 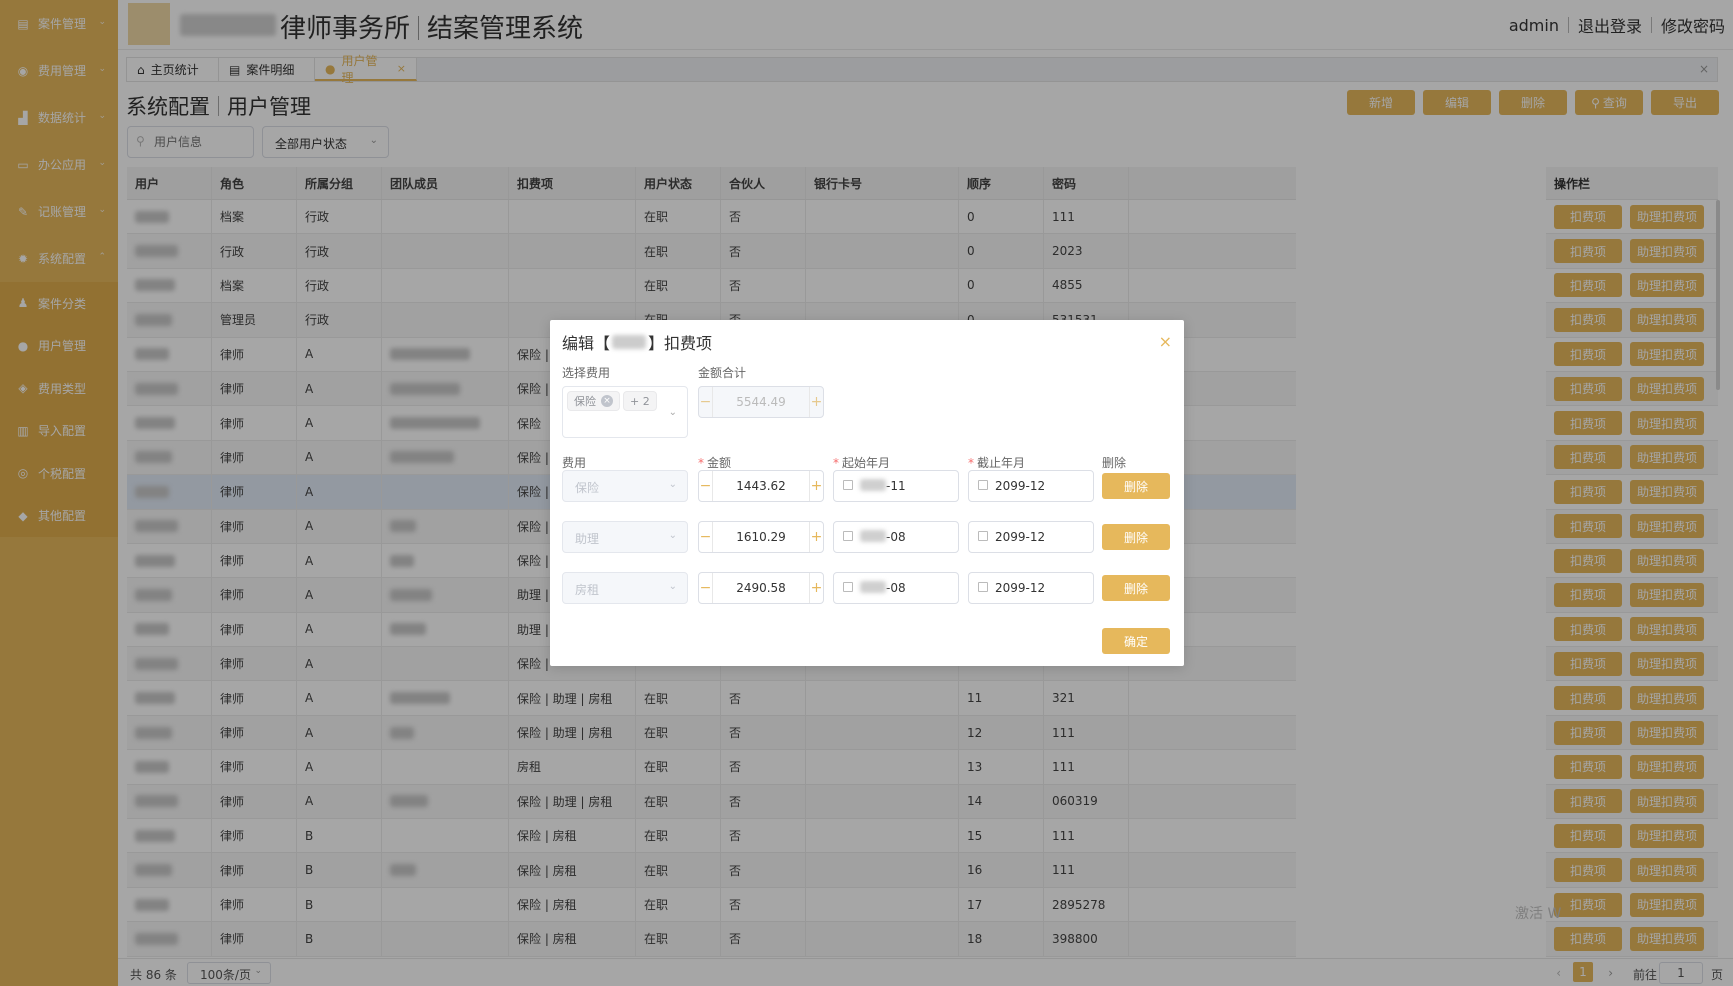 I want to click on dialog-title: 编辑【 】扣费项, so click(x=637, y=342).